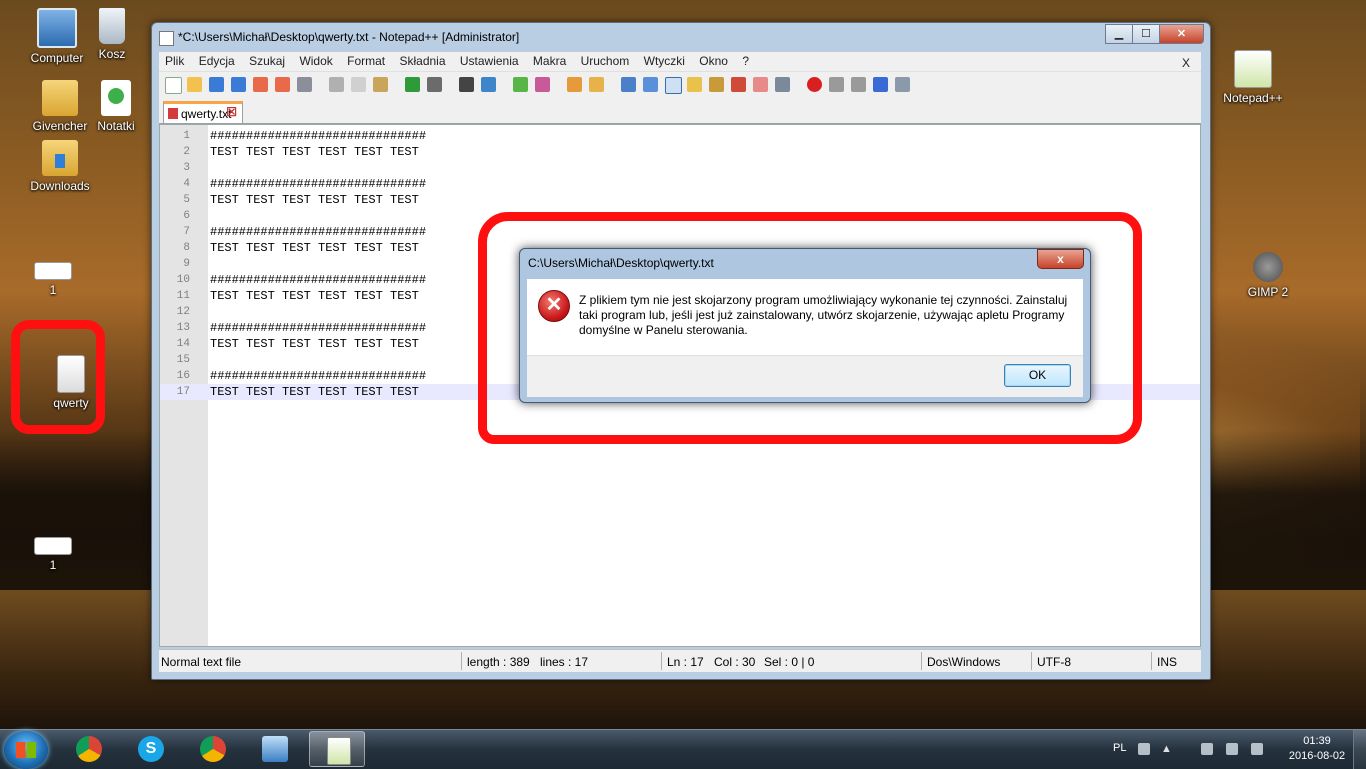 The width and height of the screenshot is (1366, 769). Describe the element at coordinates (275, 749) in the screenshot. I see `taskbar-control-panel` at that location.